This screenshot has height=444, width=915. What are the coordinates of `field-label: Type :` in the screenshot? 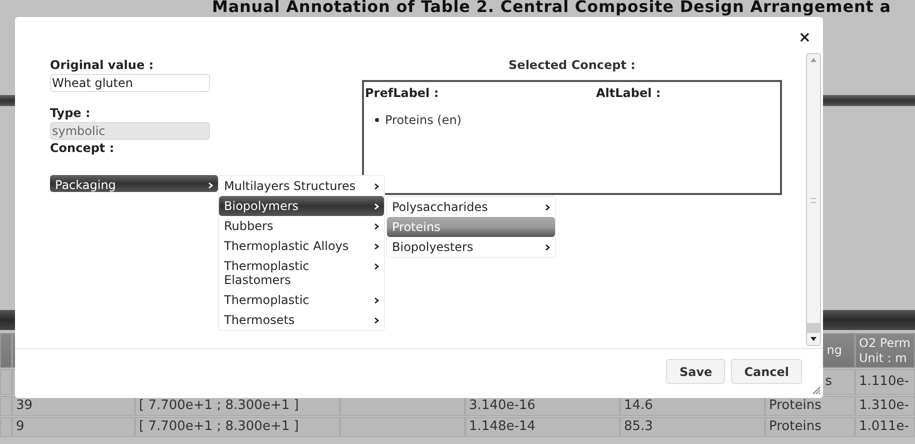 It's located at (71, 113).